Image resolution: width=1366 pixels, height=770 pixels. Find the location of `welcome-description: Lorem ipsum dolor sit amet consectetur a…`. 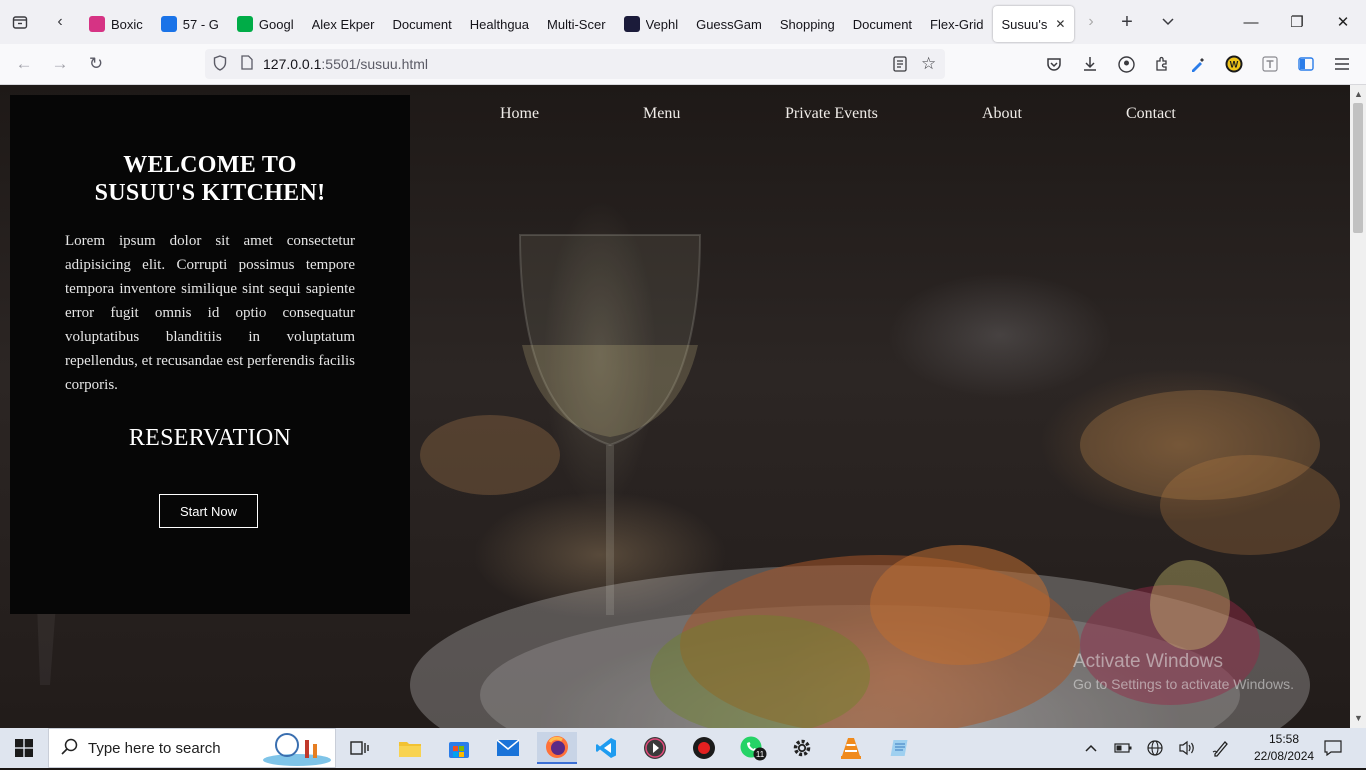

welcome-description: Lorem ipsum dolor sit amet consectetur a… is located at coordinates (210, 313).